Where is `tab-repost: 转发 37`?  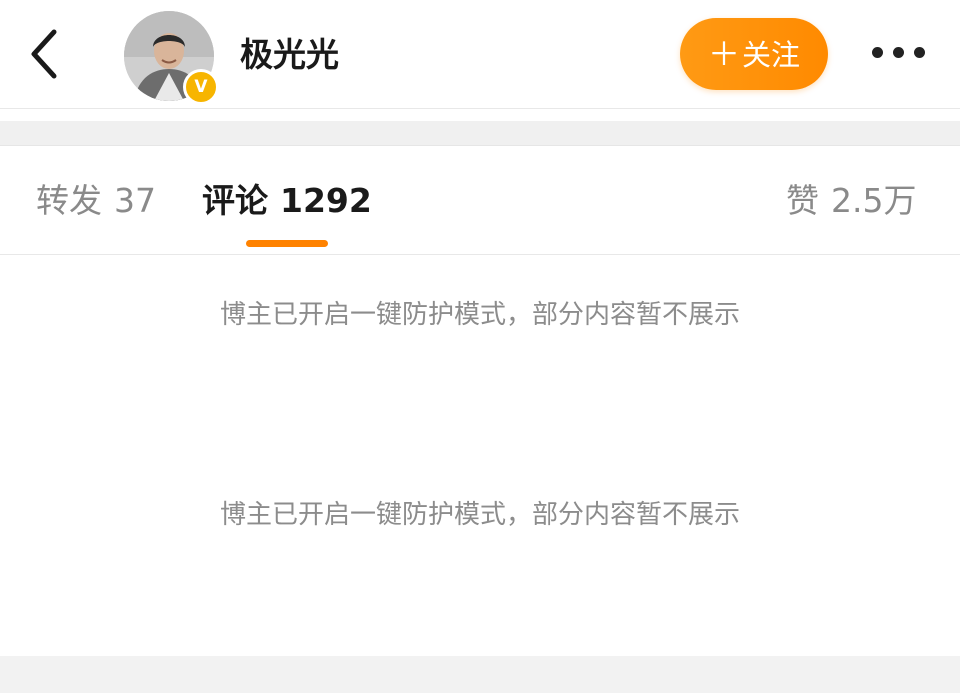 tab-repost: 转发 37 is located at coordinates (96, 201).